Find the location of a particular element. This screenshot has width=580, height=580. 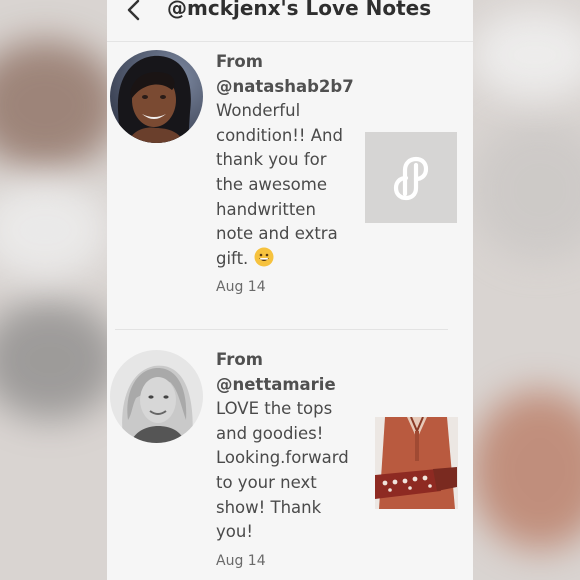

divider is located at coordinates (281, 329).